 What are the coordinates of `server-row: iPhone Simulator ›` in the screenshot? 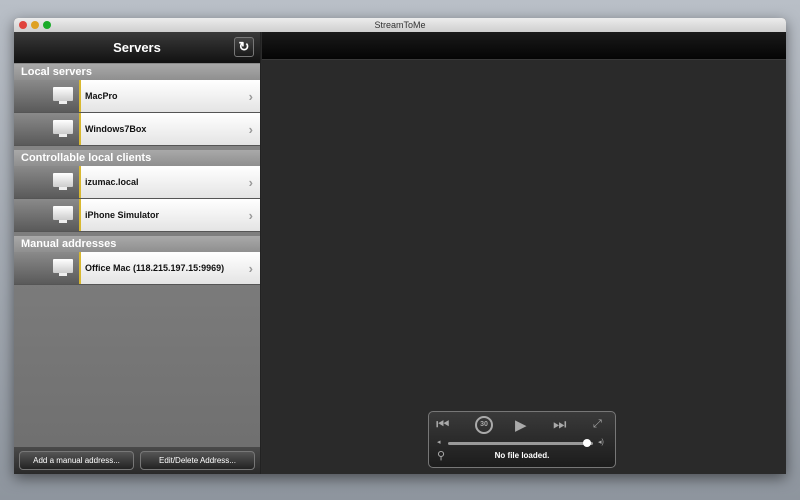 It's located at (137, 215).